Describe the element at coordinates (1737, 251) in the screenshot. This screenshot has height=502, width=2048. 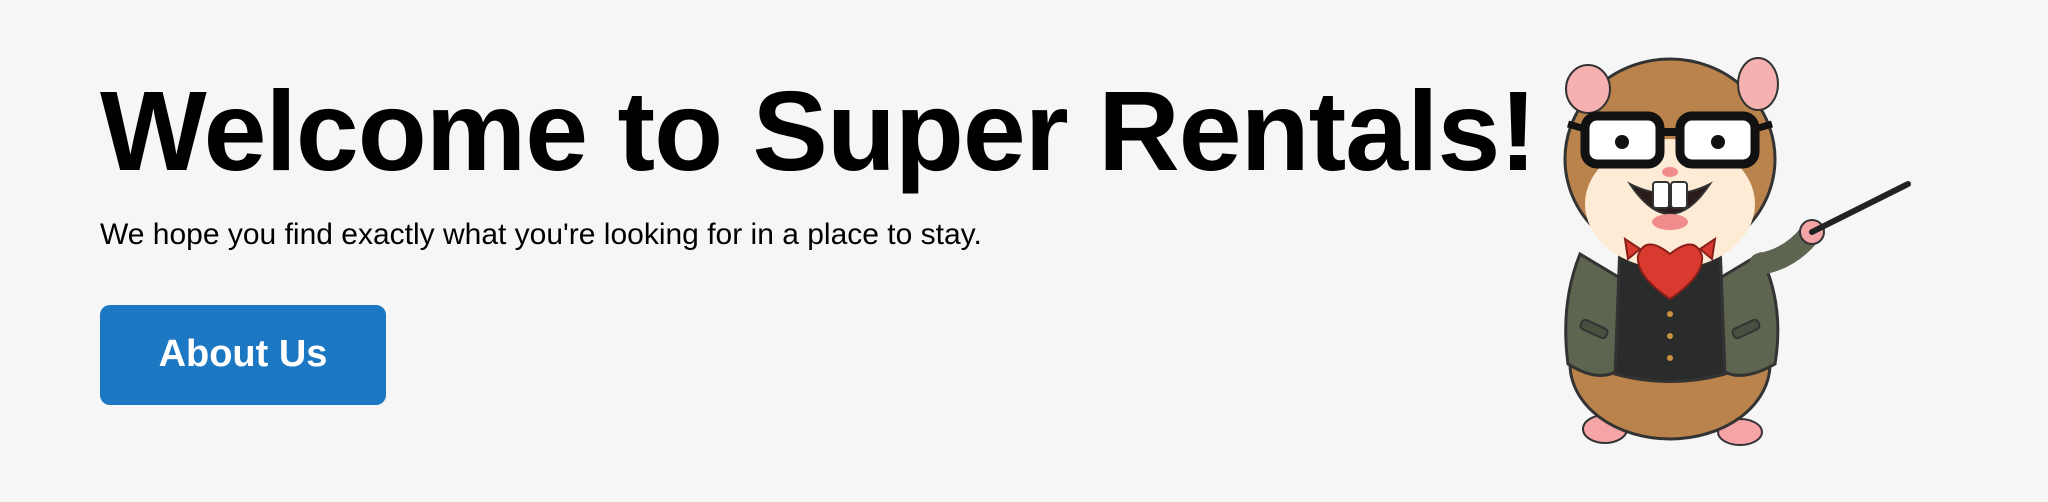
I see `hamster-professor-icon` at that location.